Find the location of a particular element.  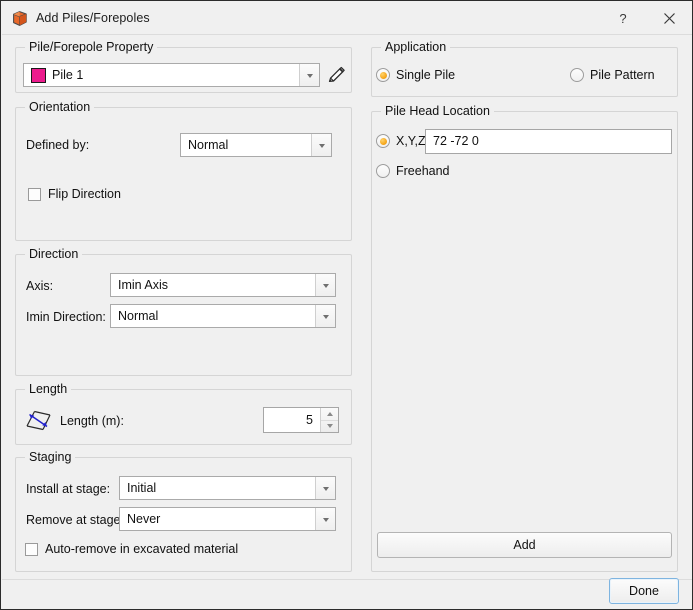

pile-property-legend: Pile/Forepole Property is located at coordinates (91, 47).